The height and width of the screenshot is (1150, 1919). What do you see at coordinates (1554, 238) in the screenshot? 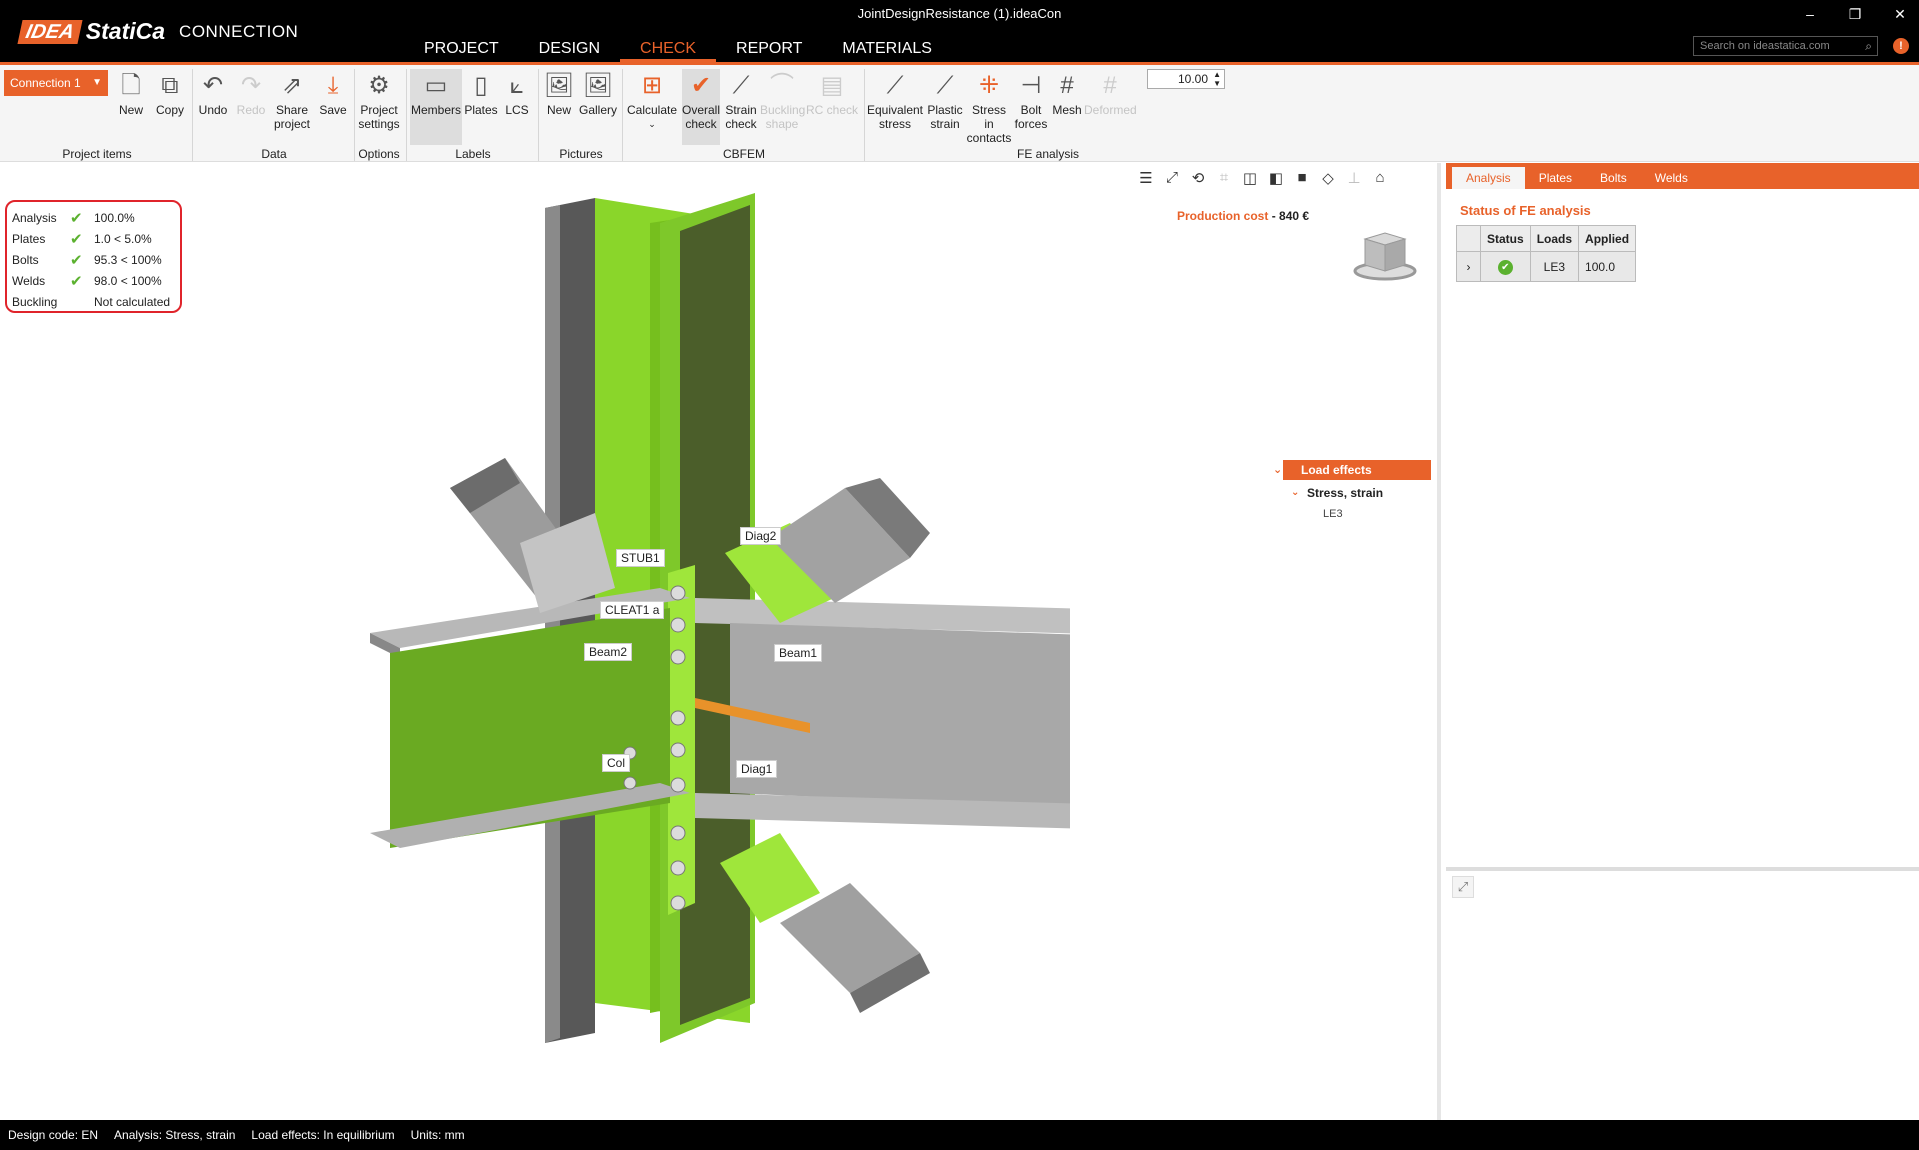
I see `column-loads: Loads` at bounding box center [1554, 238].